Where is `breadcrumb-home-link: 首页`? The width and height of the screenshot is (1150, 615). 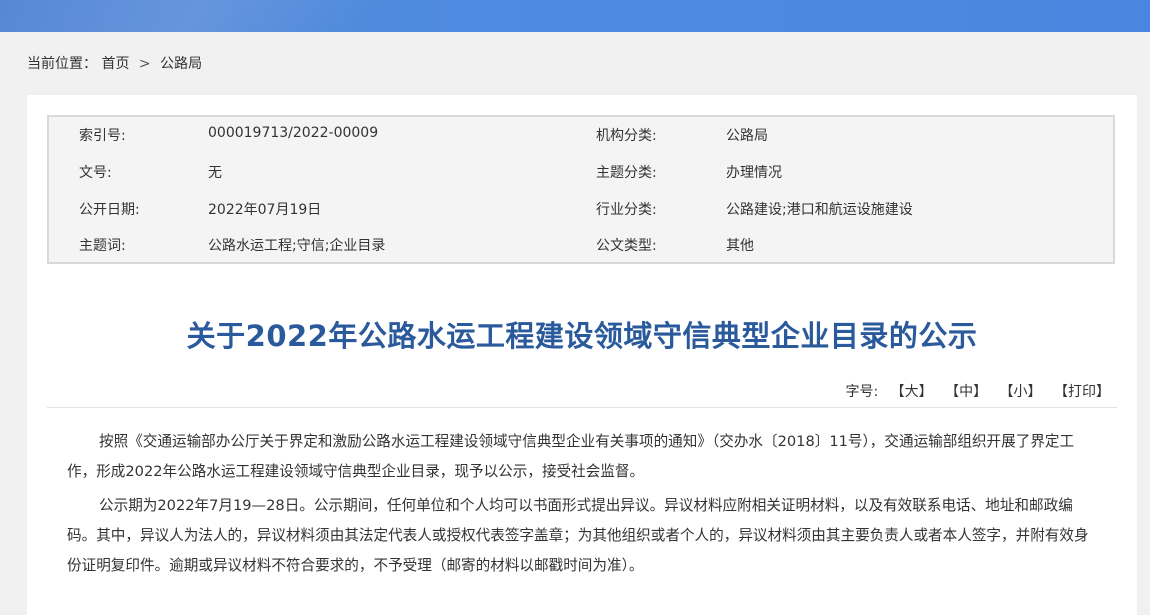 breadcrumb-home-link: 首页 is located at coordinates (115, 64).